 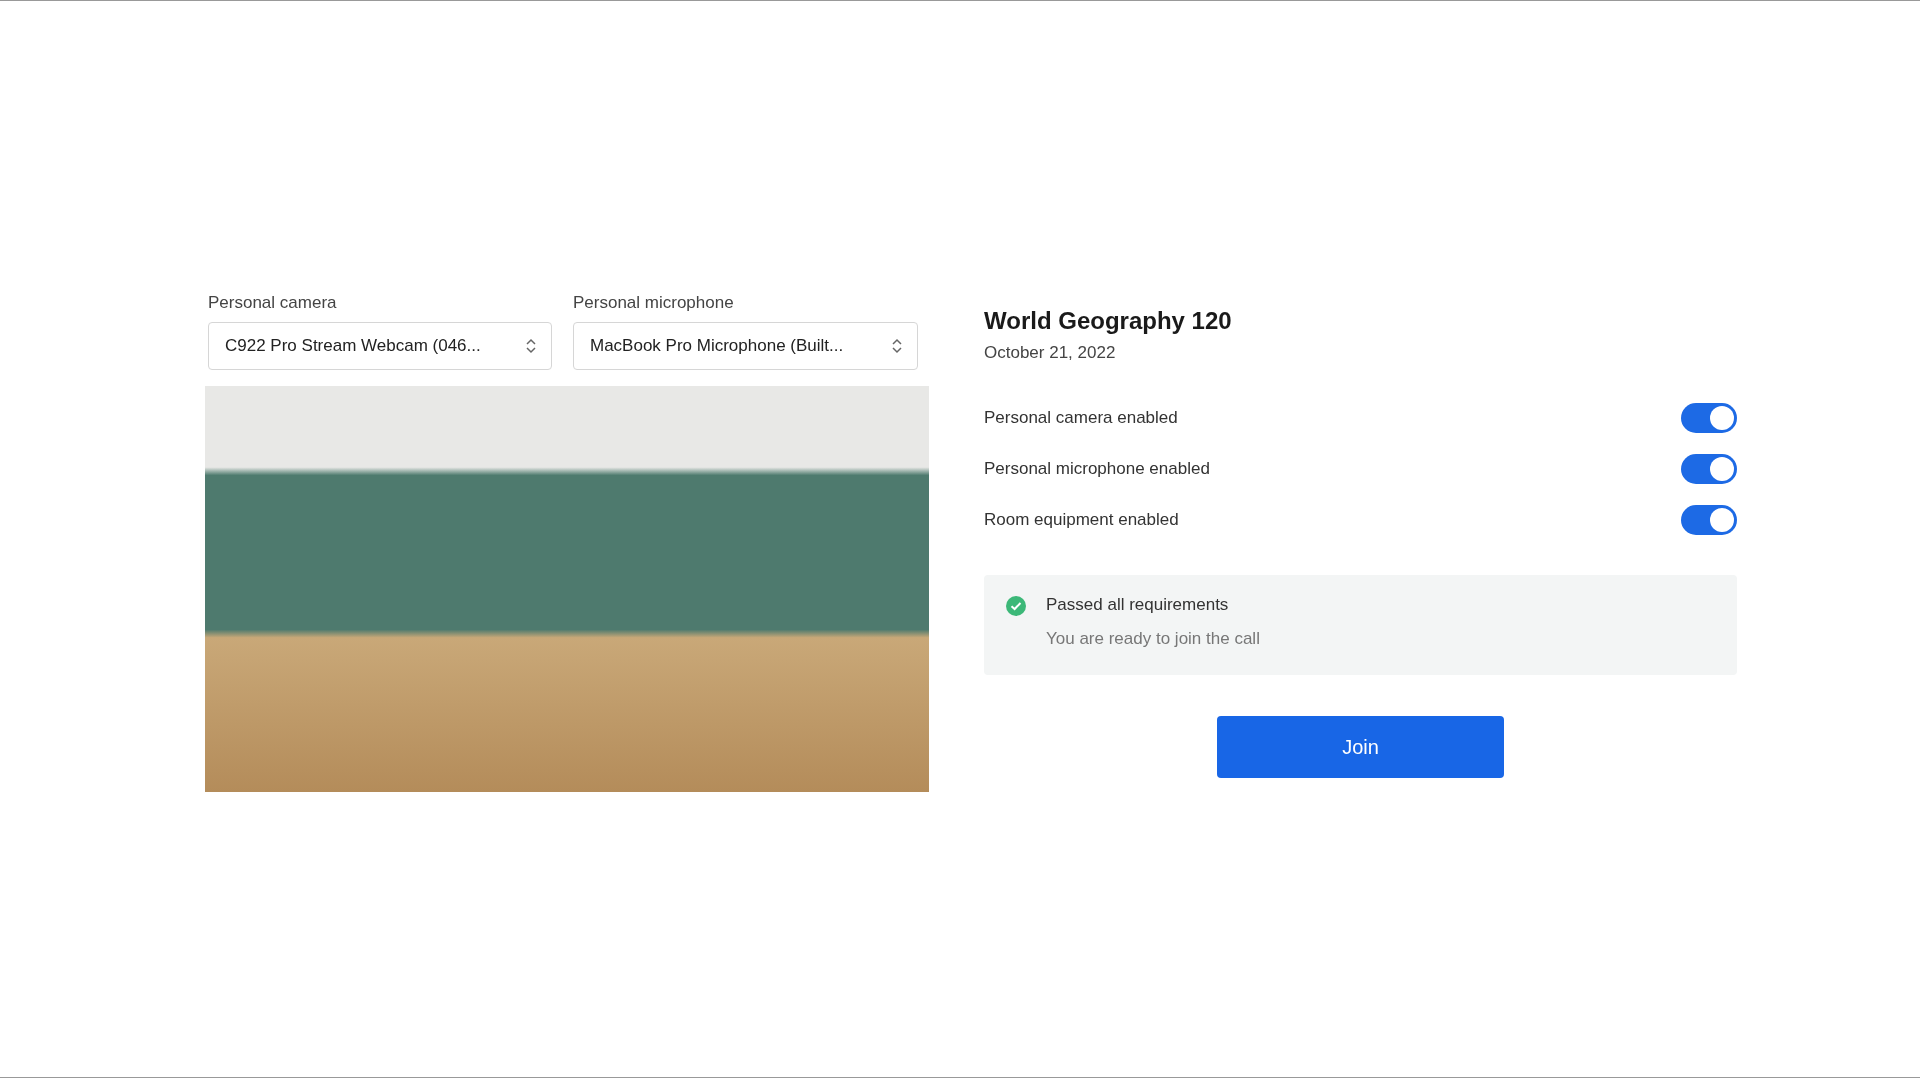 What do you see at coordinates (1050, 353) in the screenshot?
I see `meeting-date: October 21, 2022` at bounding box center [1050, 353].